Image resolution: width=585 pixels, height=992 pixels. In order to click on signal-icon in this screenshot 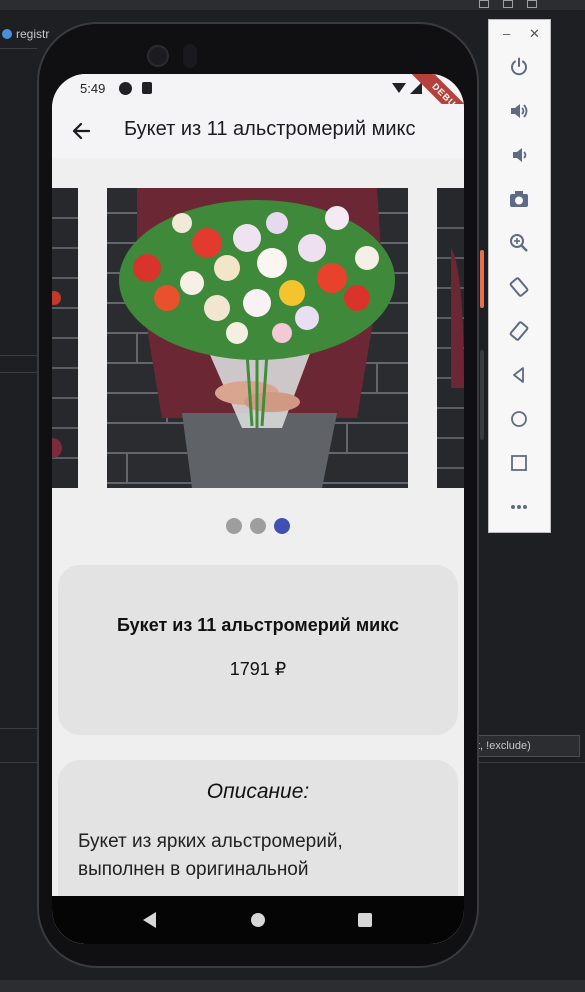, I will do `click(416, 88)`.